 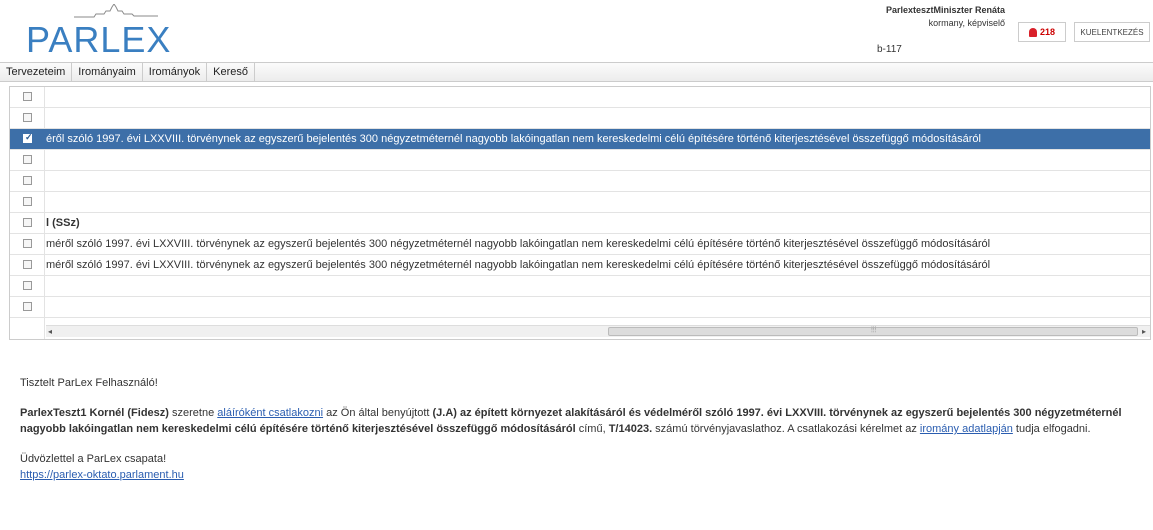 I want to click on menu-item-tervezeteim: Tervezeteim, so click(x=36, y=72).